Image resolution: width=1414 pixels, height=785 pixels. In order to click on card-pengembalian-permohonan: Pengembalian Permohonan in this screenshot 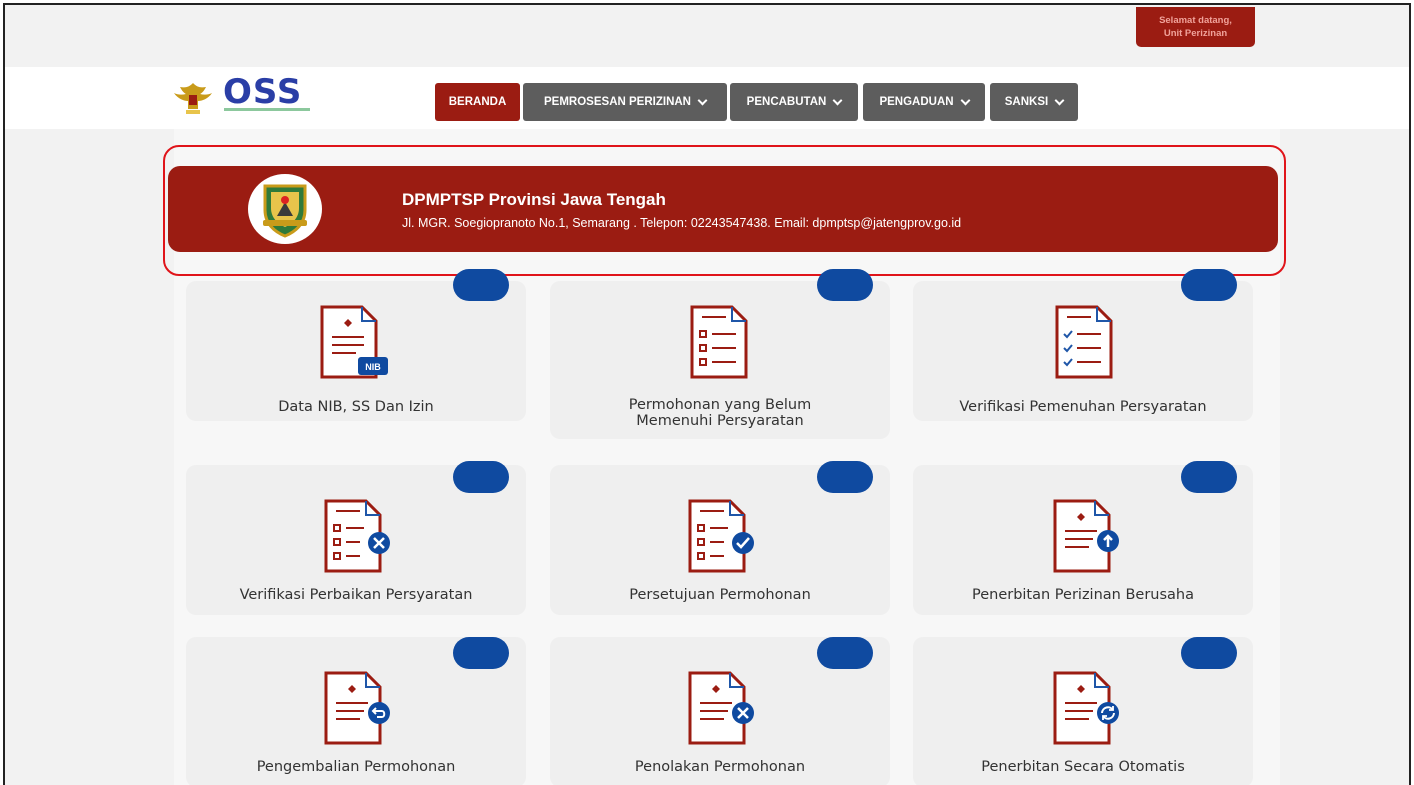, I will do `click(356, 711)`.